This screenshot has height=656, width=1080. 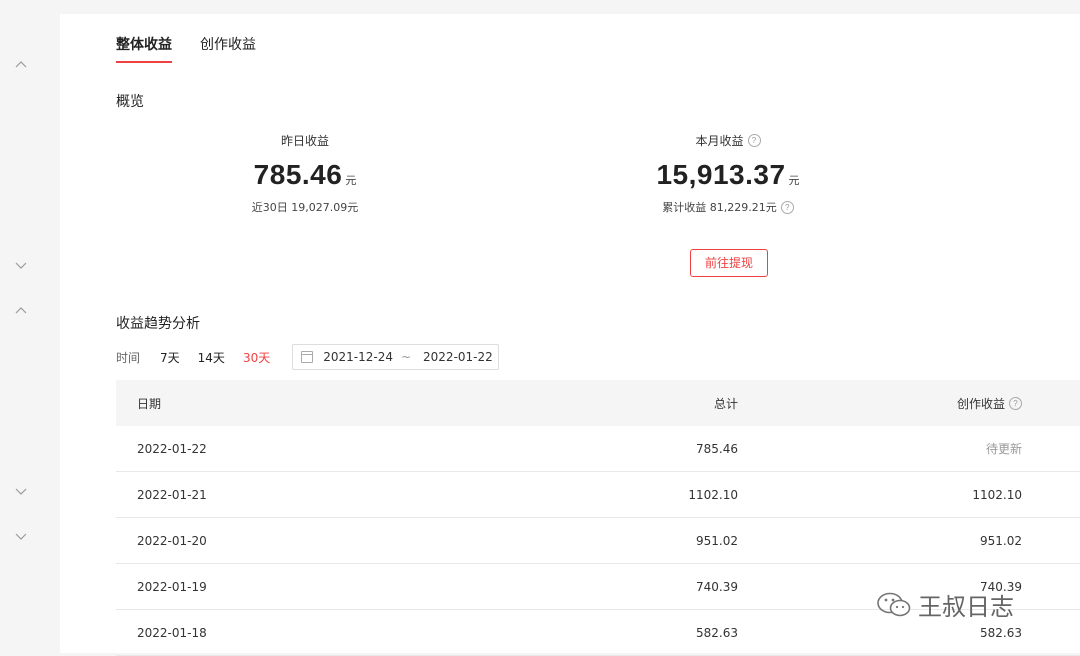 I want to click on overview-title: 概览, so click(x=130, y=102).